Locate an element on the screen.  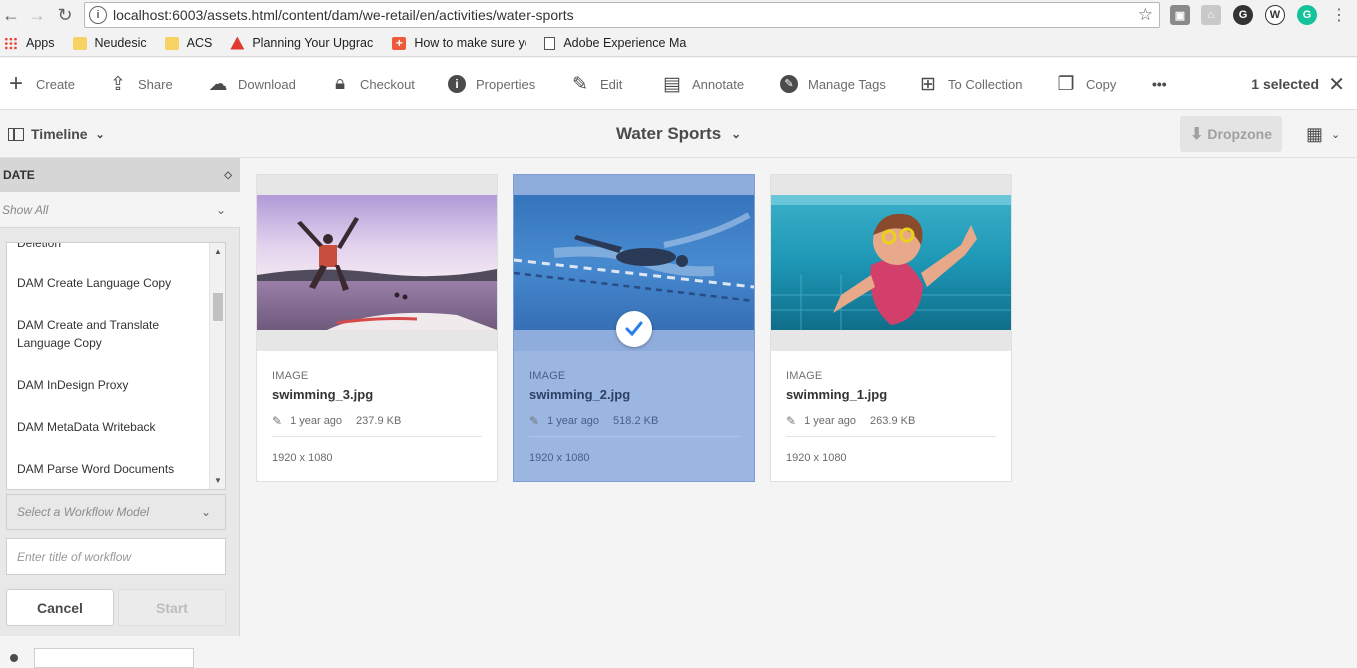
rail-toggle-label: Timeline is located at coordinates (59, 134).